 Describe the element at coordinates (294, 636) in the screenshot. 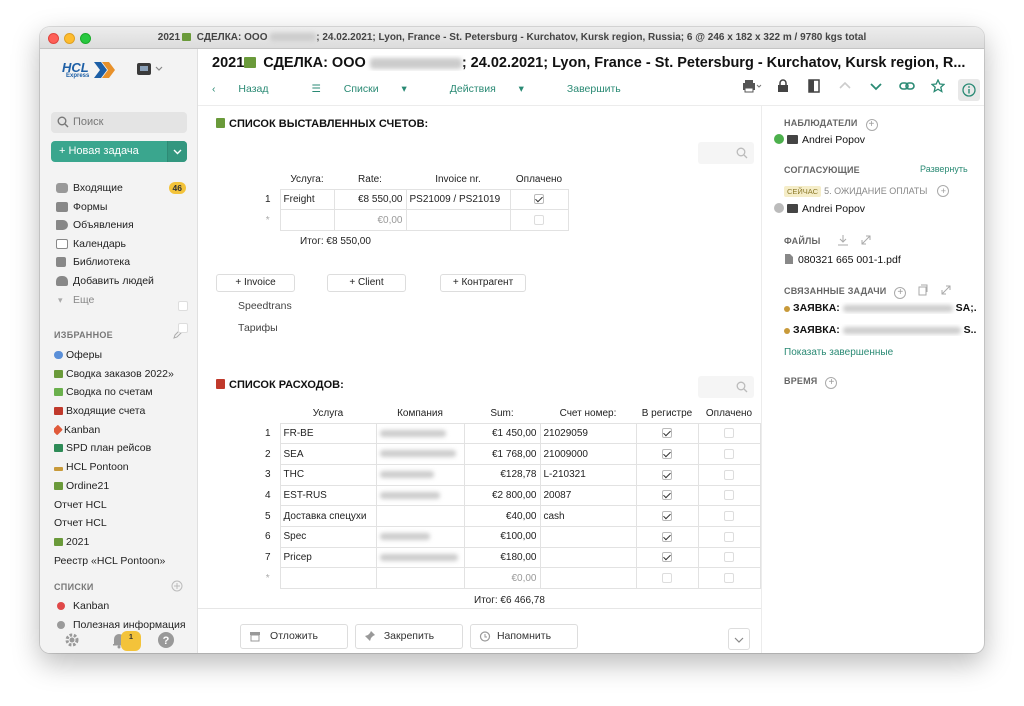

I see `postpone-button: Отложить` at that location.